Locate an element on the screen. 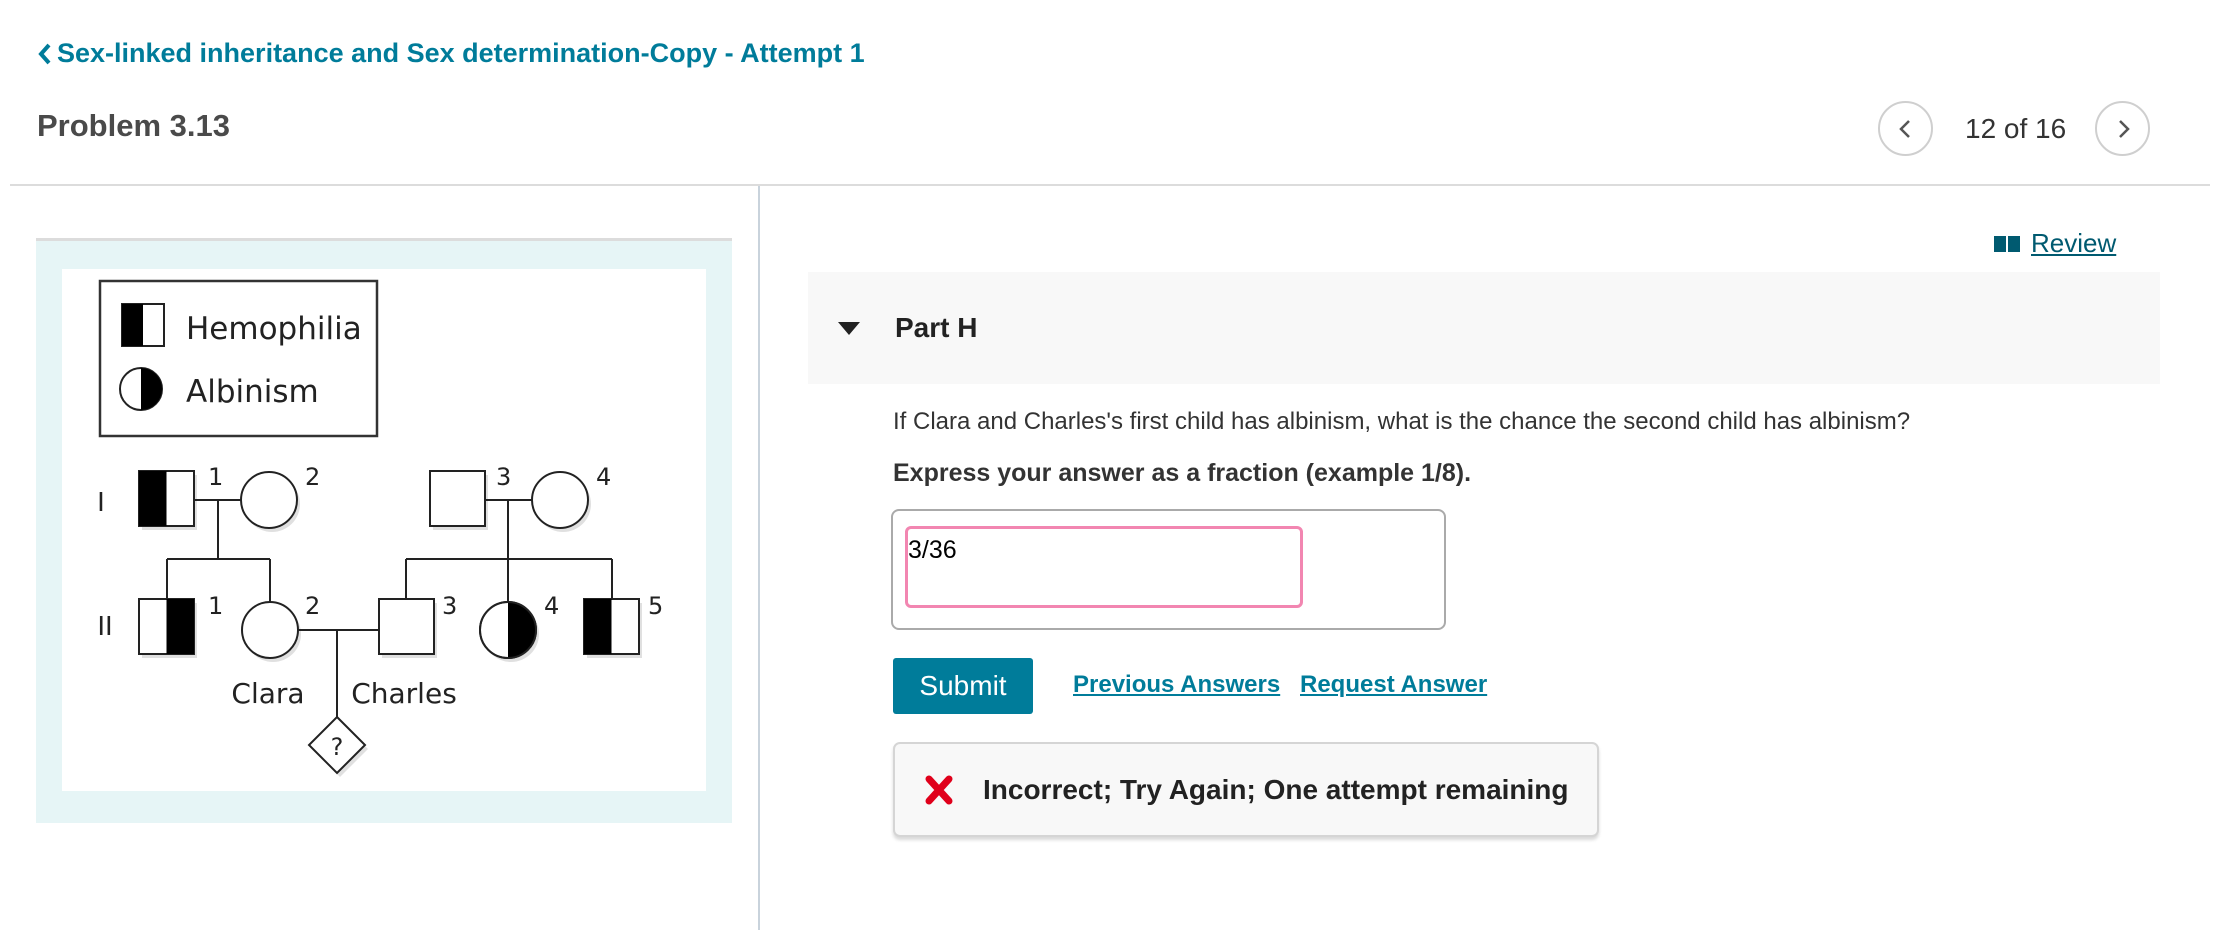 The width and height of the screenshot is (2218, 930). individual-II-5-fill is located at coordinates (598, 626).